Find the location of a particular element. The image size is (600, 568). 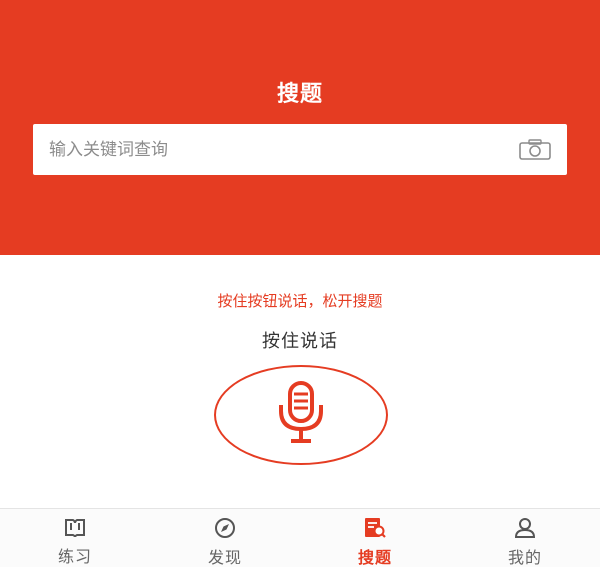

search-doc-icon is located at coordinates (375, 528).